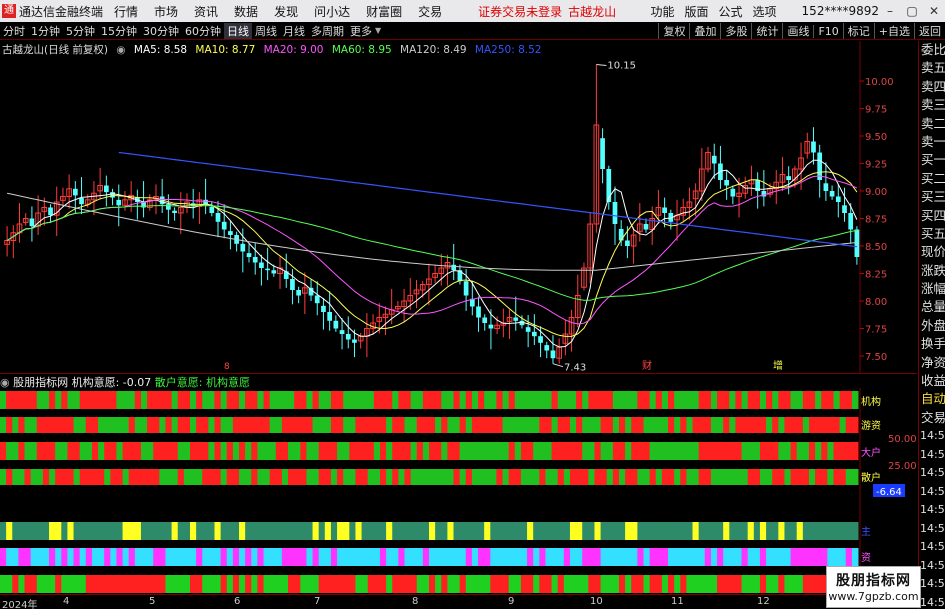  What do you see at coordinates (827, 31) in the screenshot?
I see `btn-f10: F10` at bounding box center [827, 31].